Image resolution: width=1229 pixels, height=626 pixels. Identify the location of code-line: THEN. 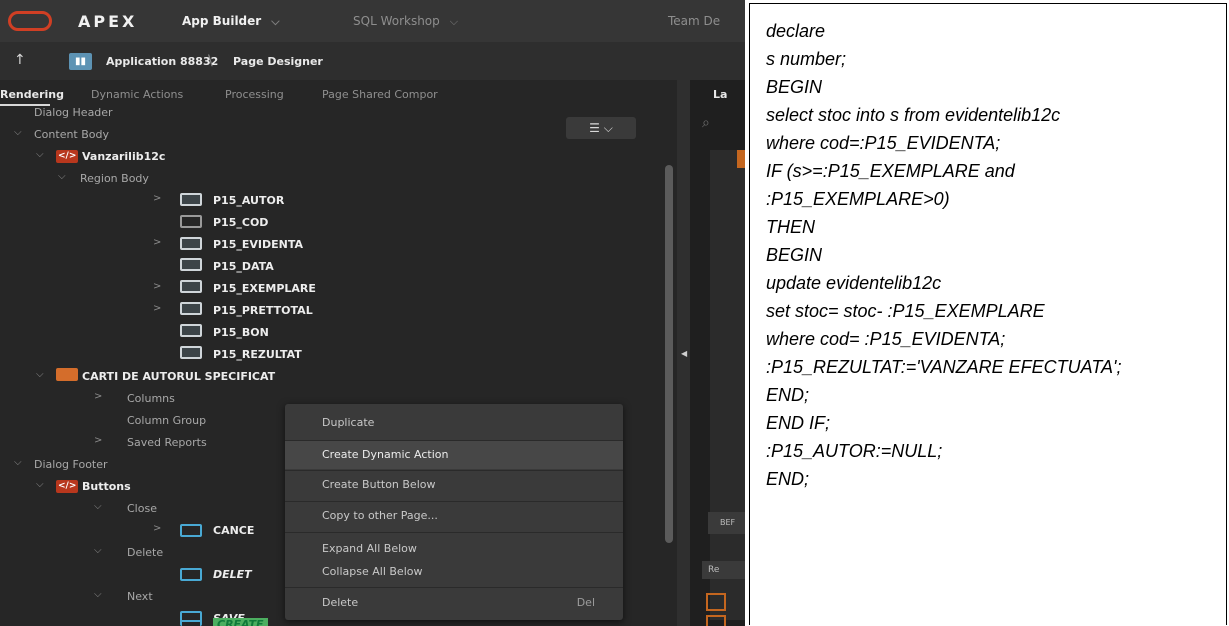
(790, 227).